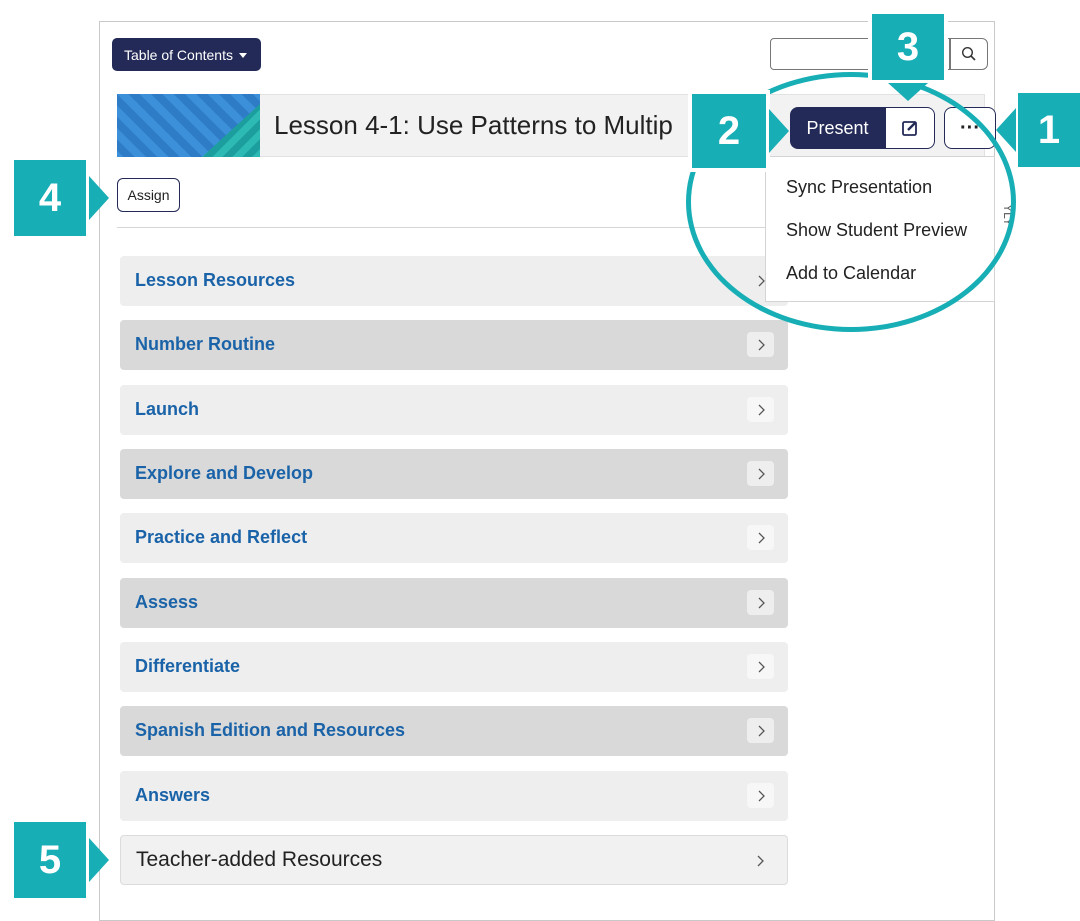 The height and width of the screenshot is (921, 1080). Describe the element at coordinates (454, 796) in the screenshot. I see `section-row-answers: Answers` at that location.